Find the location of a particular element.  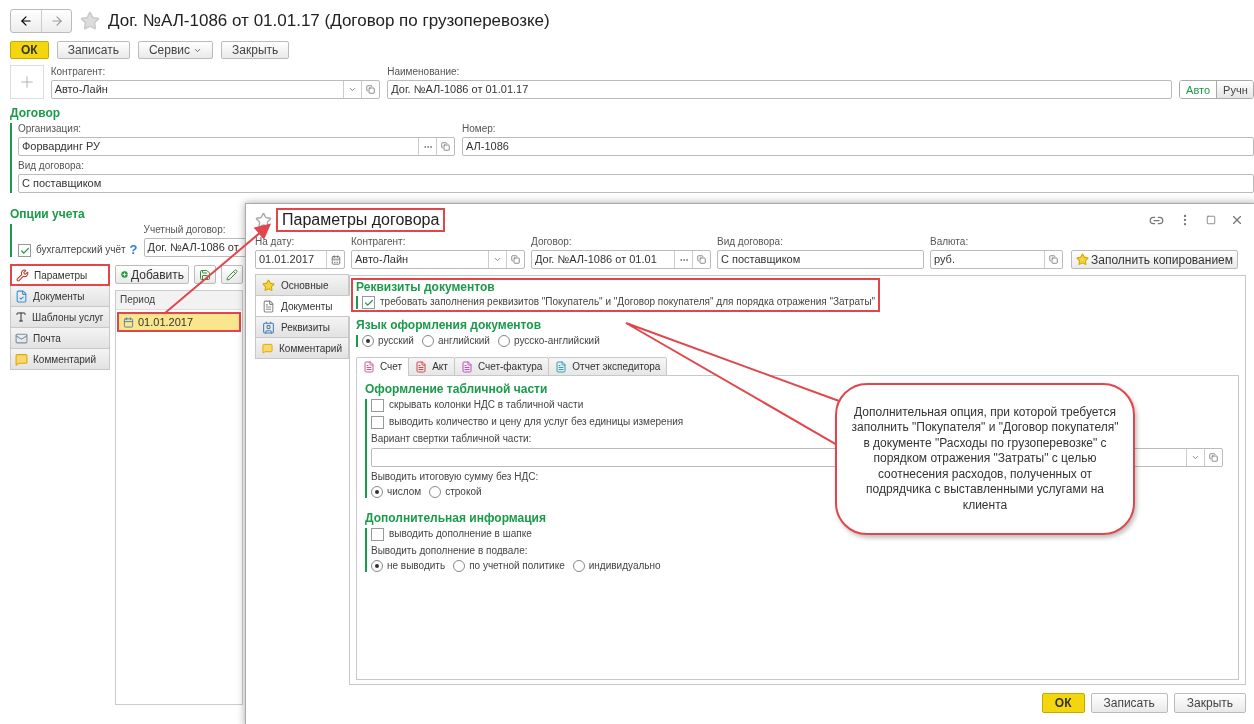

field-label: Наименование: is located at coordinates (424, 71).